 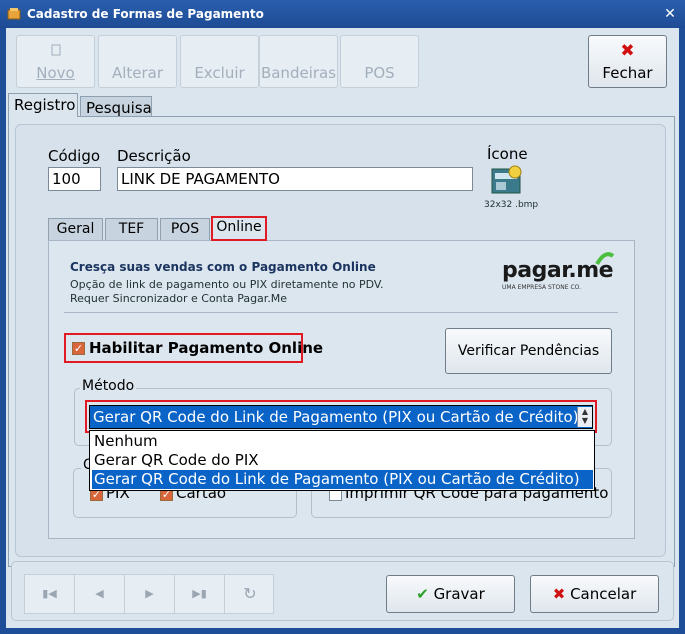 What do you see at coordinates (542, 287) in the screenshot?
I see `logo-subtext: UMA EMPRESA STONE CO.` at bounding box center [542, 287].